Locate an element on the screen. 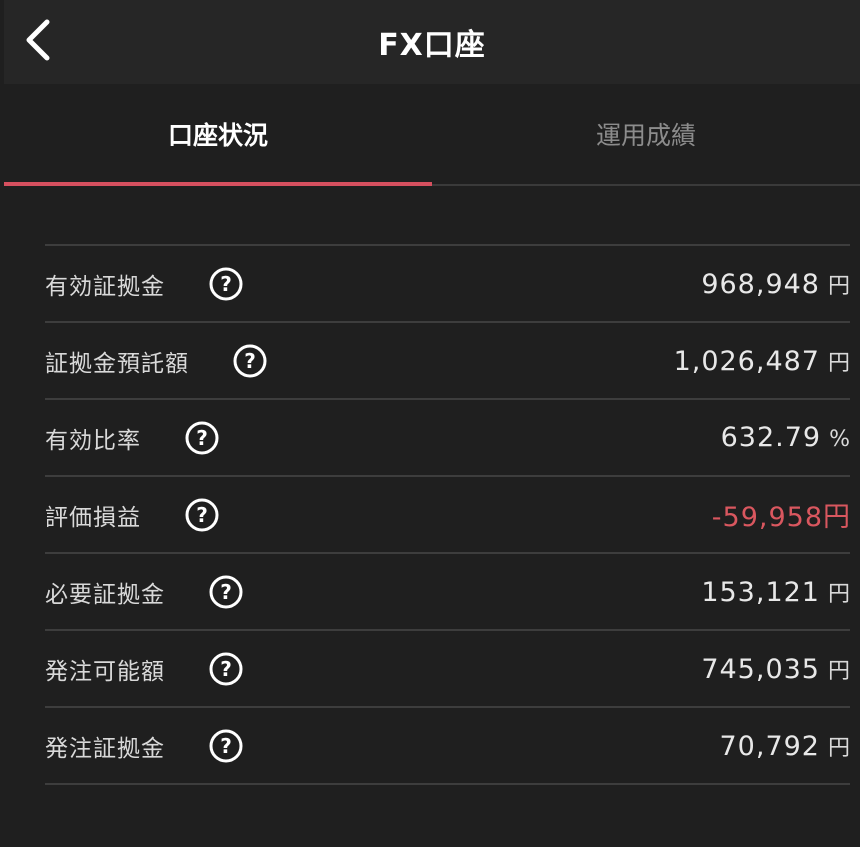 The height and width of the screenshot is (847, 860). back-button is located at coordinates (38, 40).